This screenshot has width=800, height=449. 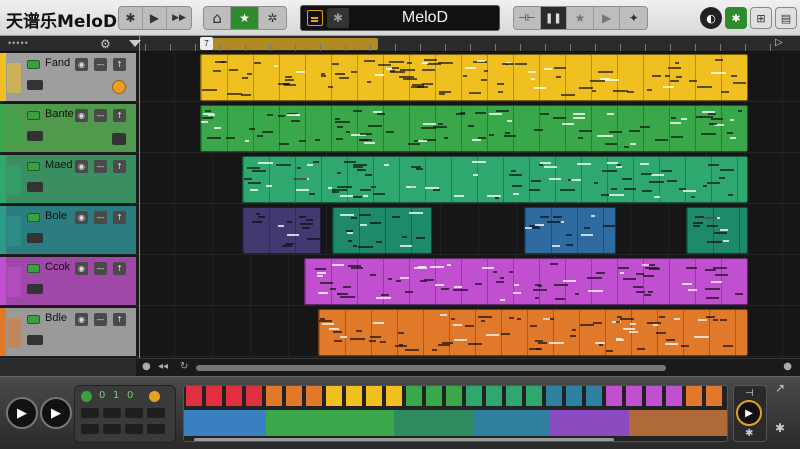 I want to click on split-icon: ⊣, so click(x=749, y=393).